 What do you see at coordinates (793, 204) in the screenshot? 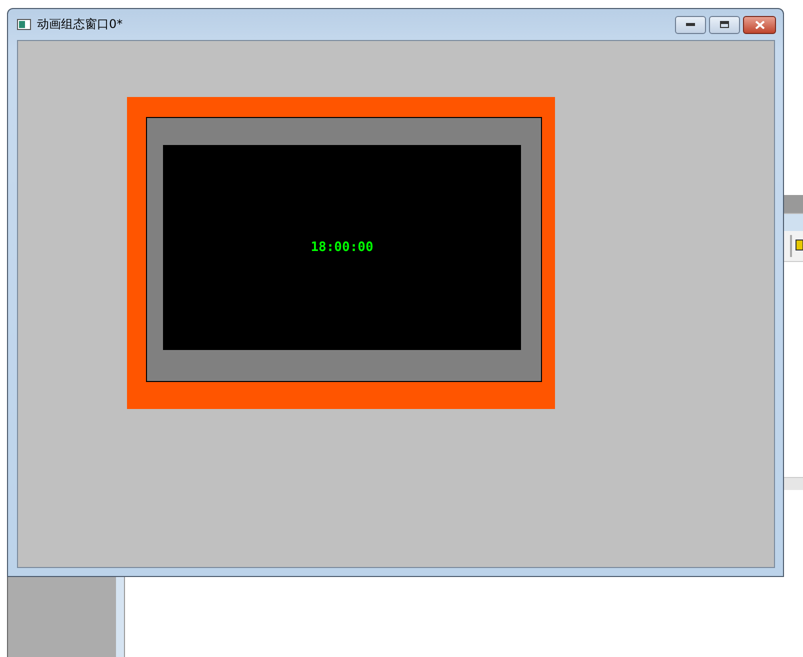
I see `panel-header` at bounding box center [793, 204].